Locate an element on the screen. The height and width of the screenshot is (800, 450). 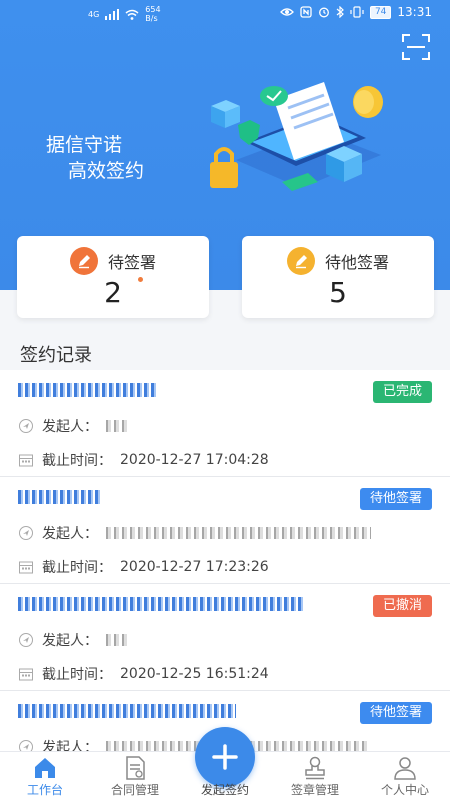
stamp-icon is located at coordinates (315, 768).